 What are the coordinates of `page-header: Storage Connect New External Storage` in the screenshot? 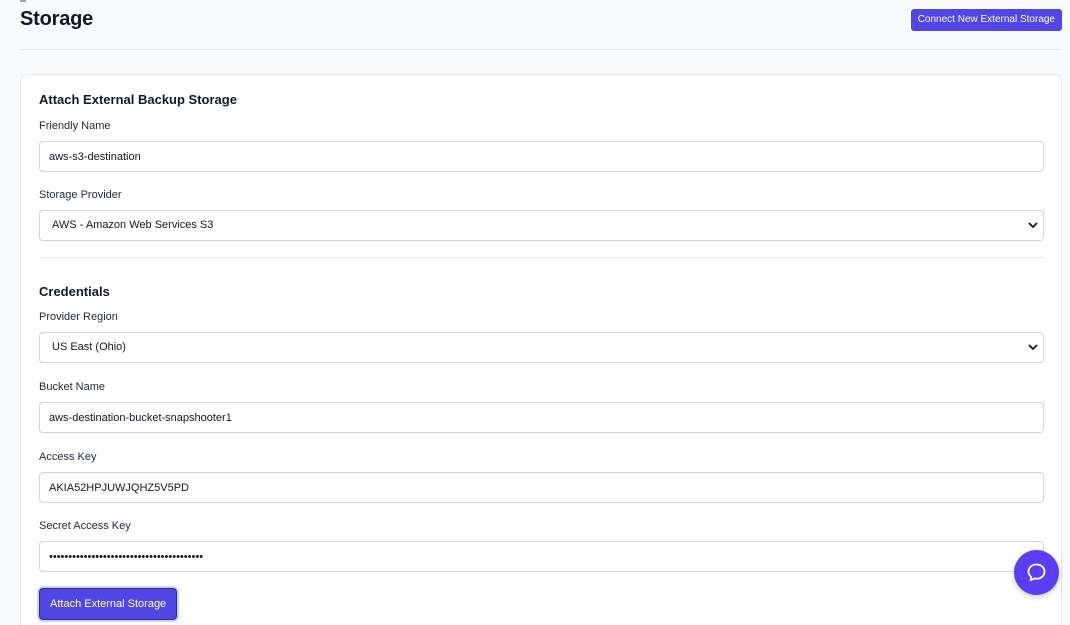 It's located at (541, 25).